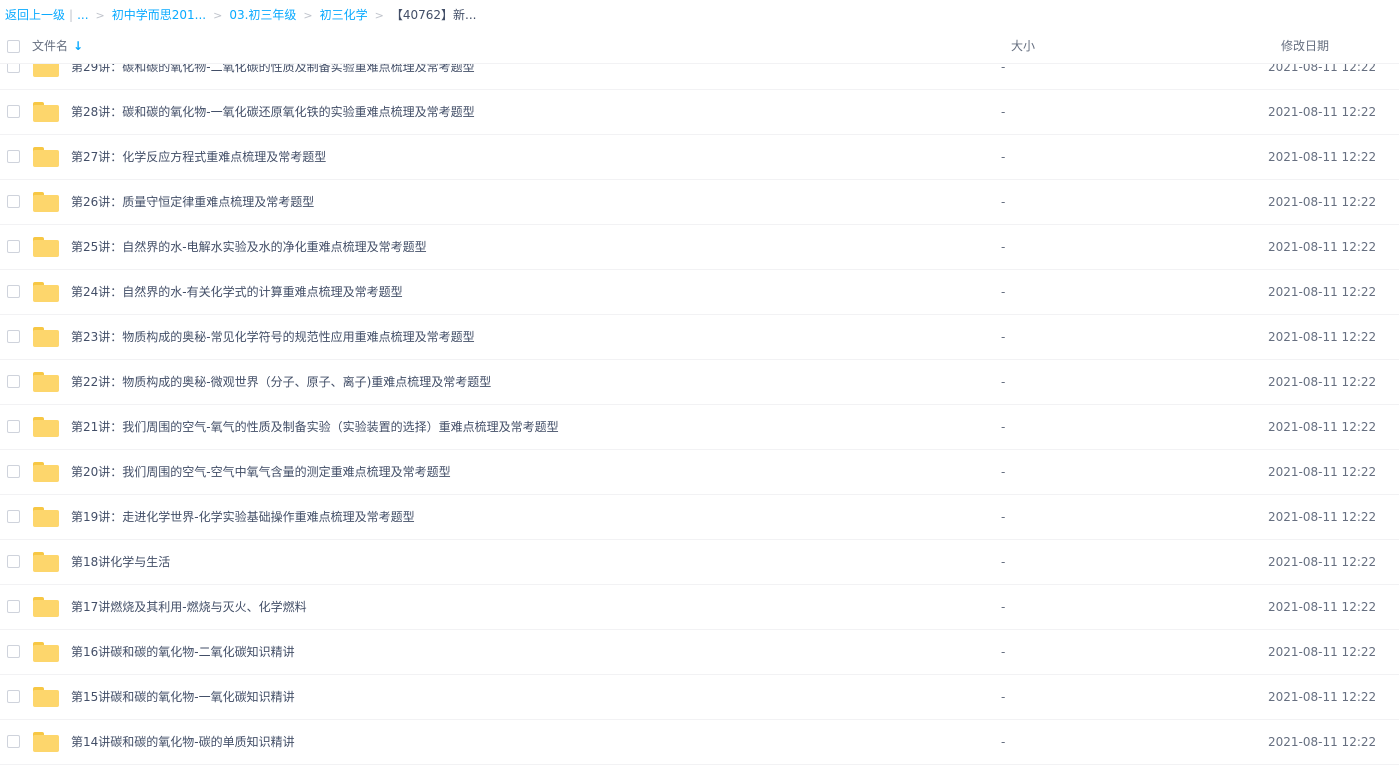 This screenshot has height=765, width=1399. What do you see at coordinates (699, 652) in the screenshot?
I see `file-row: 第16讲碳和碳的氧化物-二氧化碳知识精讲 - 2021-08-11 12:22` at bounding box center [699, 652].